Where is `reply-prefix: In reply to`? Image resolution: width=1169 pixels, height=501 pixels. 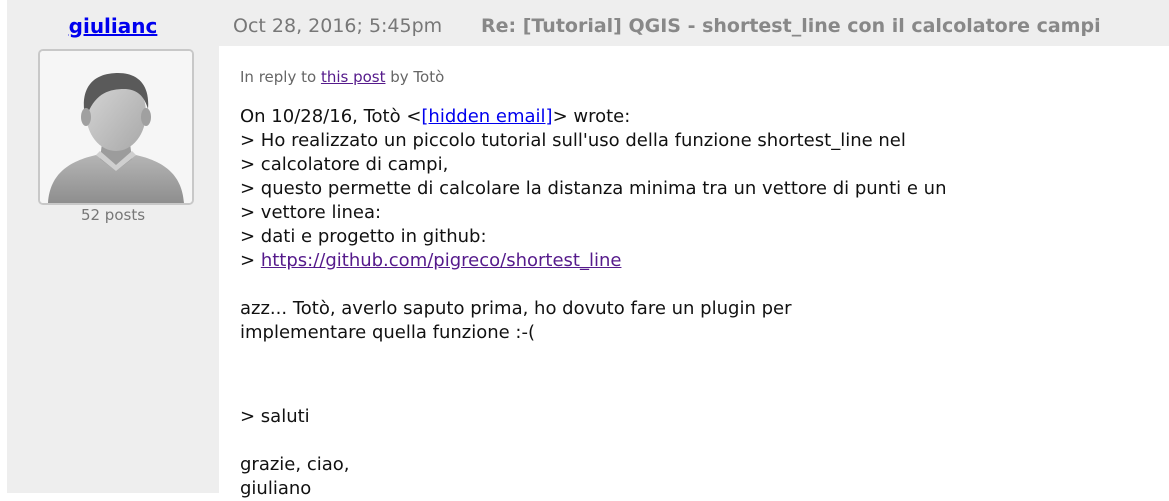 reply-prefix: In reply to is located at coordinates (280, 77).